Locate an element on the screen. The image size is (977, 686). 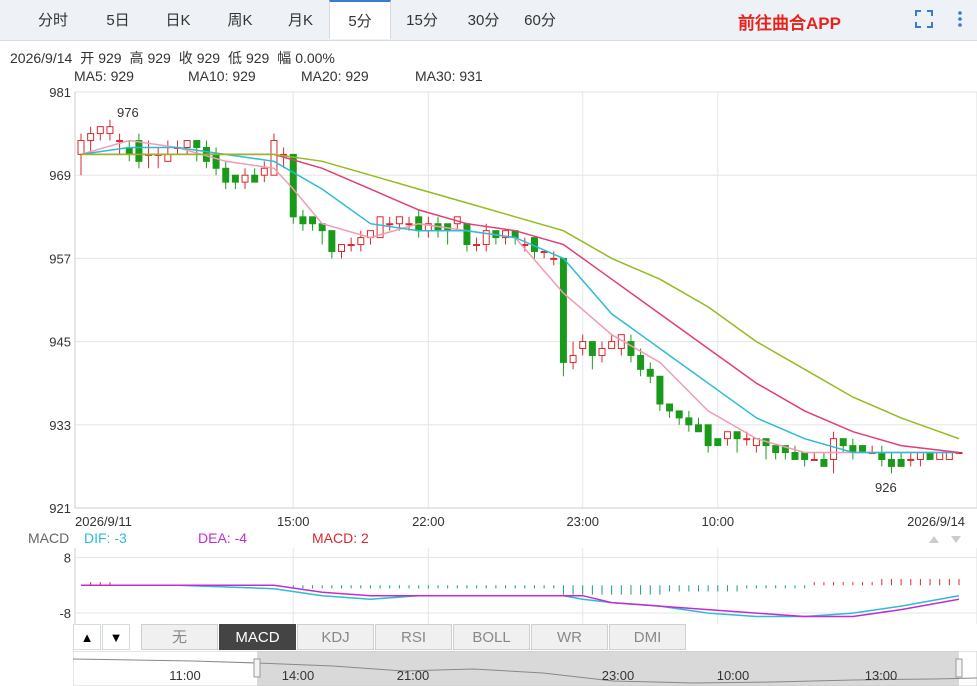
macd-tick-label: 8 is located at coordinates (67, 557).